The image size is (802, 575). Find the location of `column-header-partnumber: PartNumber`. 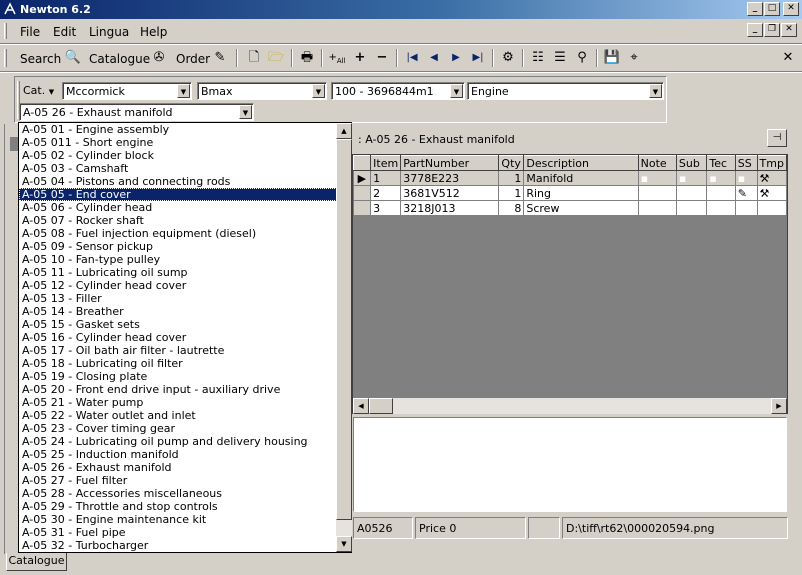

column-header-partnumber: PartNumber is located at coordinates (450, 163).